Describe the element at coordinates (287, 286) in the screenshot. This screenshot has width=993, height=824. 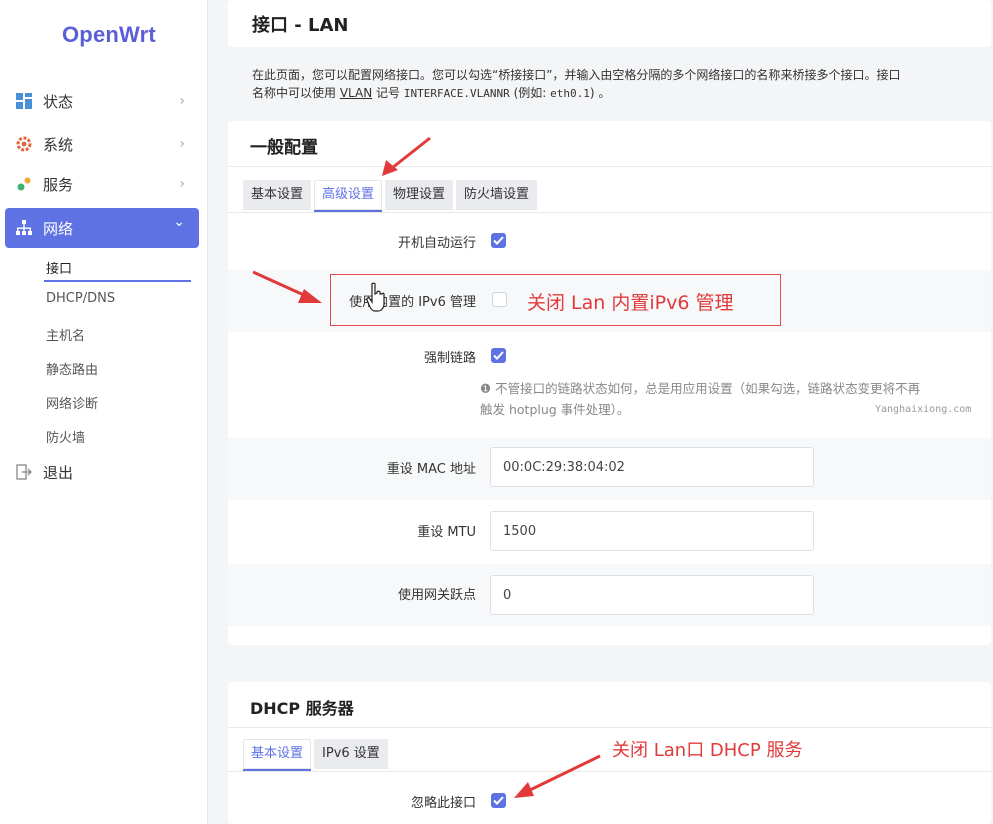
I see `arrow-to-ipv6-row-icon` at that location.